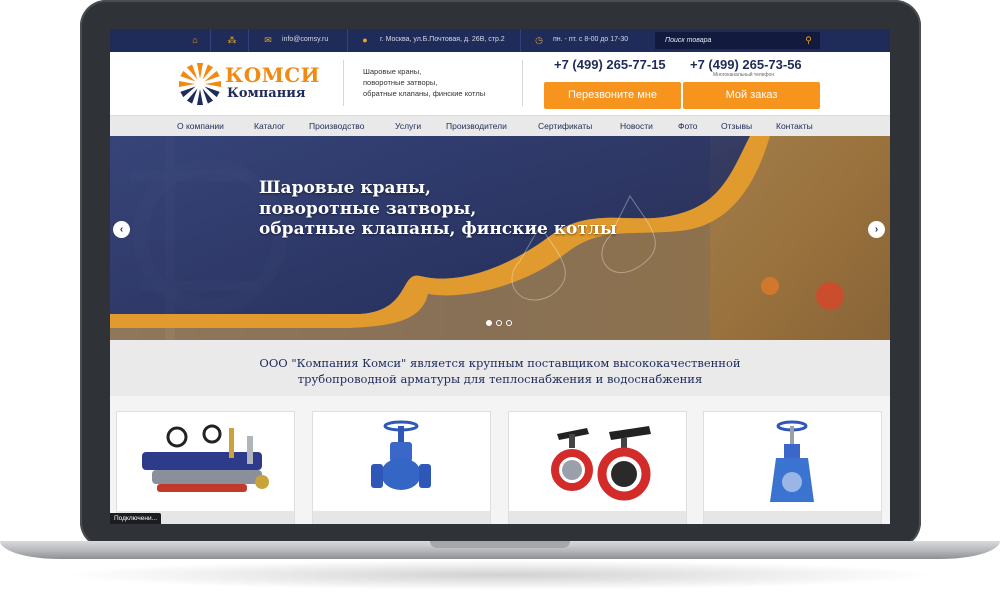  I want to click on tagline-line: Шаровые краны,, so click(392, 71).